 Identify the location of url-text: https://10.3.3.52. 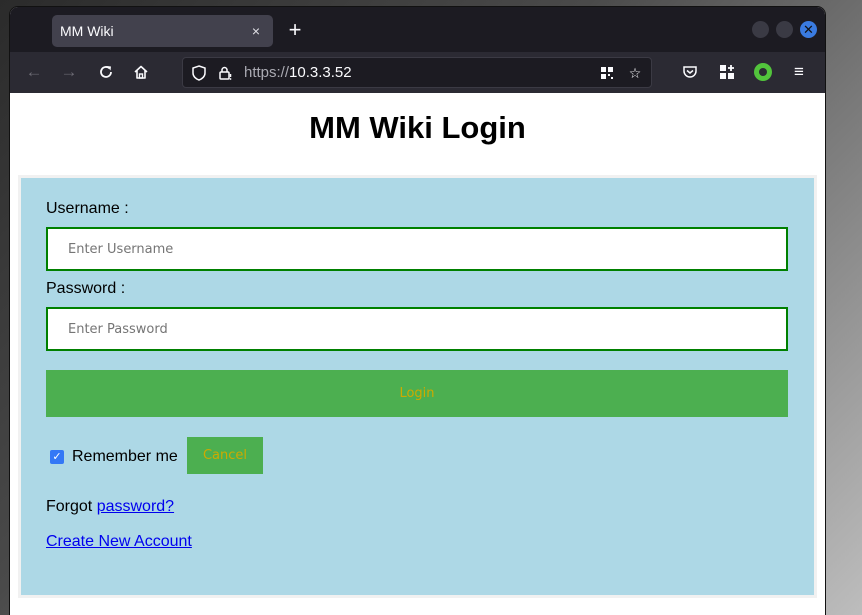
(298, 72).